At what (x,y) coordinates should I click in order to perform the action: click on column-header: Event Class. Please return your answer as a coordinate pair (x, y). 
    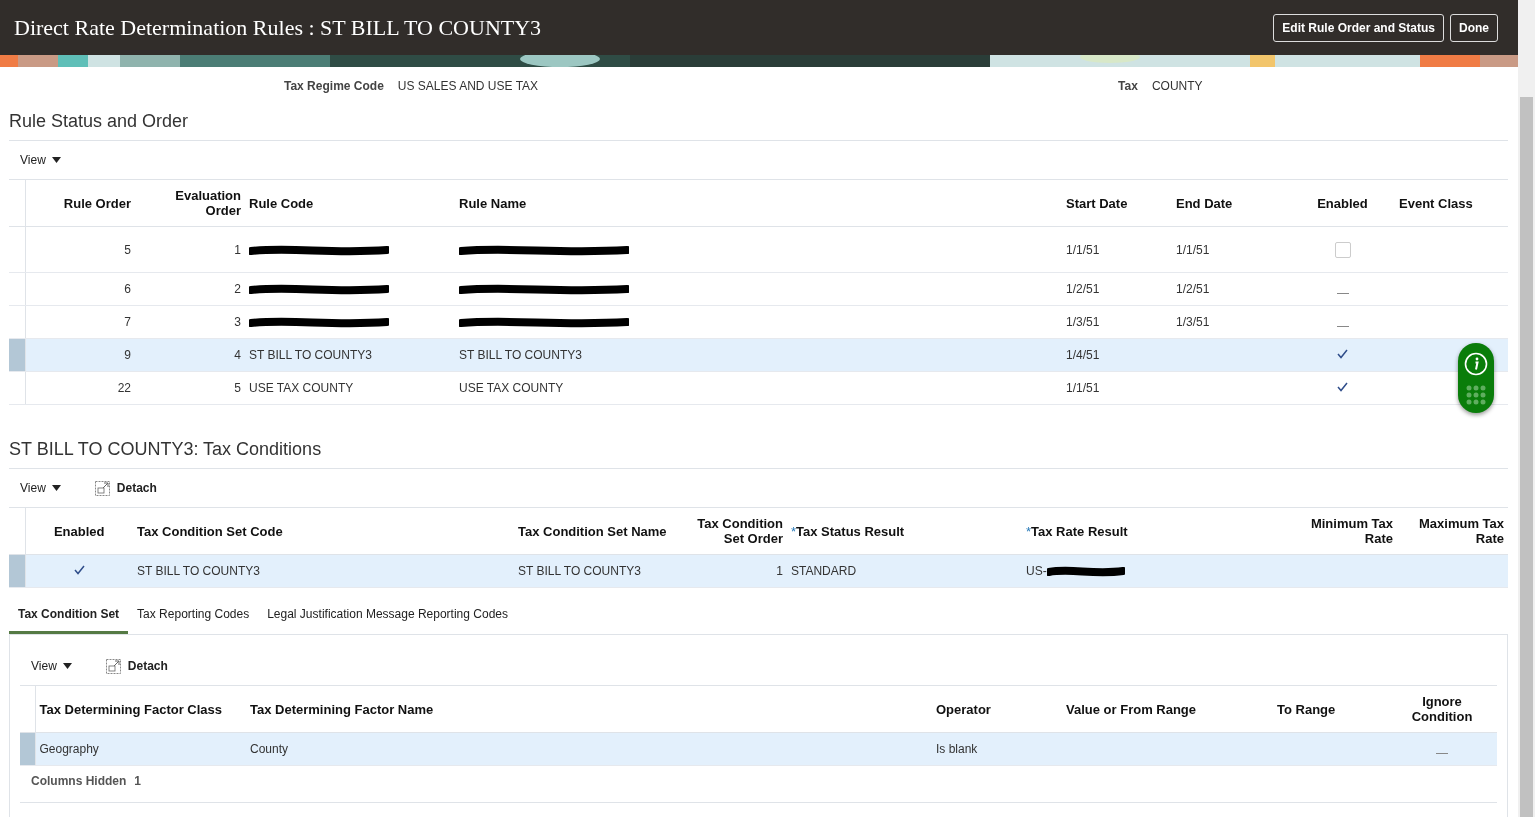
    Looking at the image, I should click on (1451, 203).